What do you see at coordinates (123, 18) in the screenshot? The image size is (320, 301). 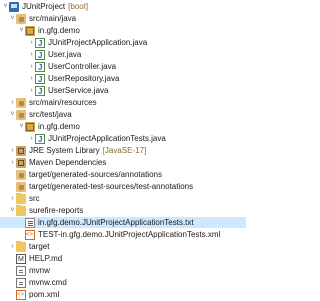 I see `tree-item: ˅ src/main/java` at bounding box center [123, 18].